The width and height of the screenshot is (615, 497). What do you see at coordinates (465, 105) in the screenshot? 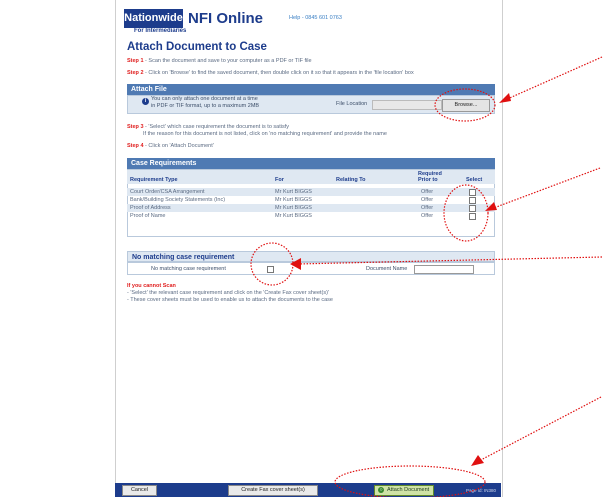
I see `annotation-circle-browse` at bounding box center [465, 105].